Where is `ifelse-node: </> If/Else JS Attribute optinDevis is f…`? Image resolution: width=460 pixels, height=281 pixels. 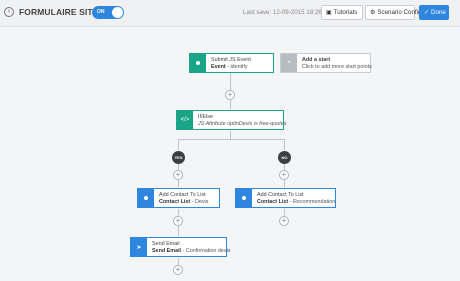
ifelse-node: </> If/Else JS Attribute optinDevis is f… is located at coordinates (231, 120).